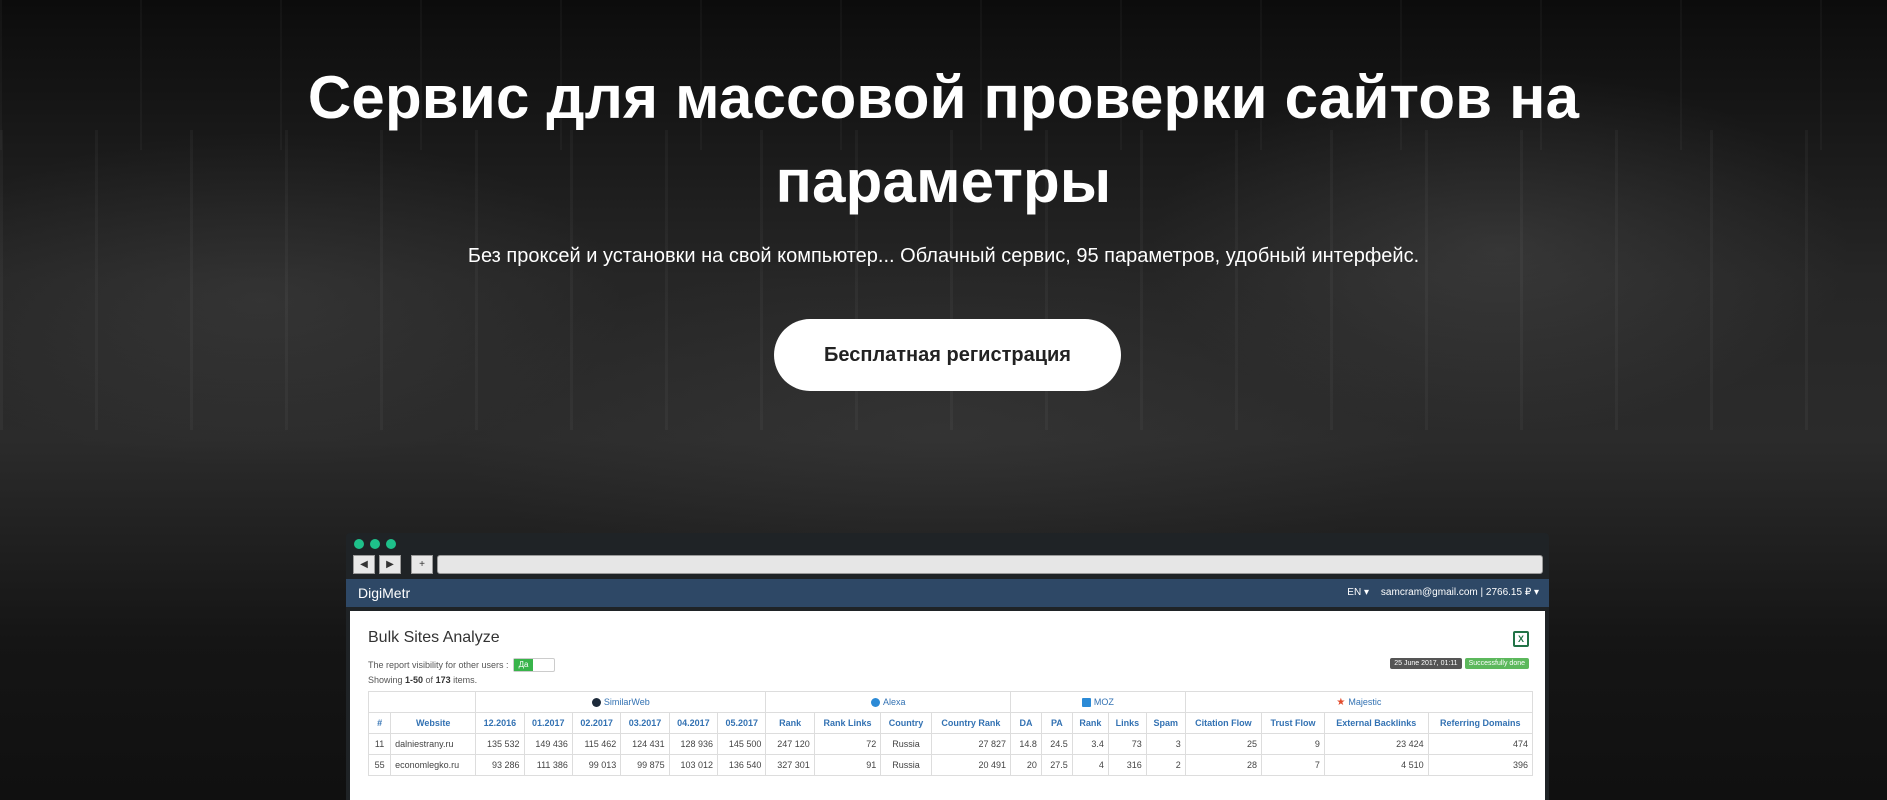 This screenshot has height=800, width=1887. What do you see at coordinates (1496, 663) in the screenshot?
I see `status-badge: Successfully done` at bounding box center [1496, 663].